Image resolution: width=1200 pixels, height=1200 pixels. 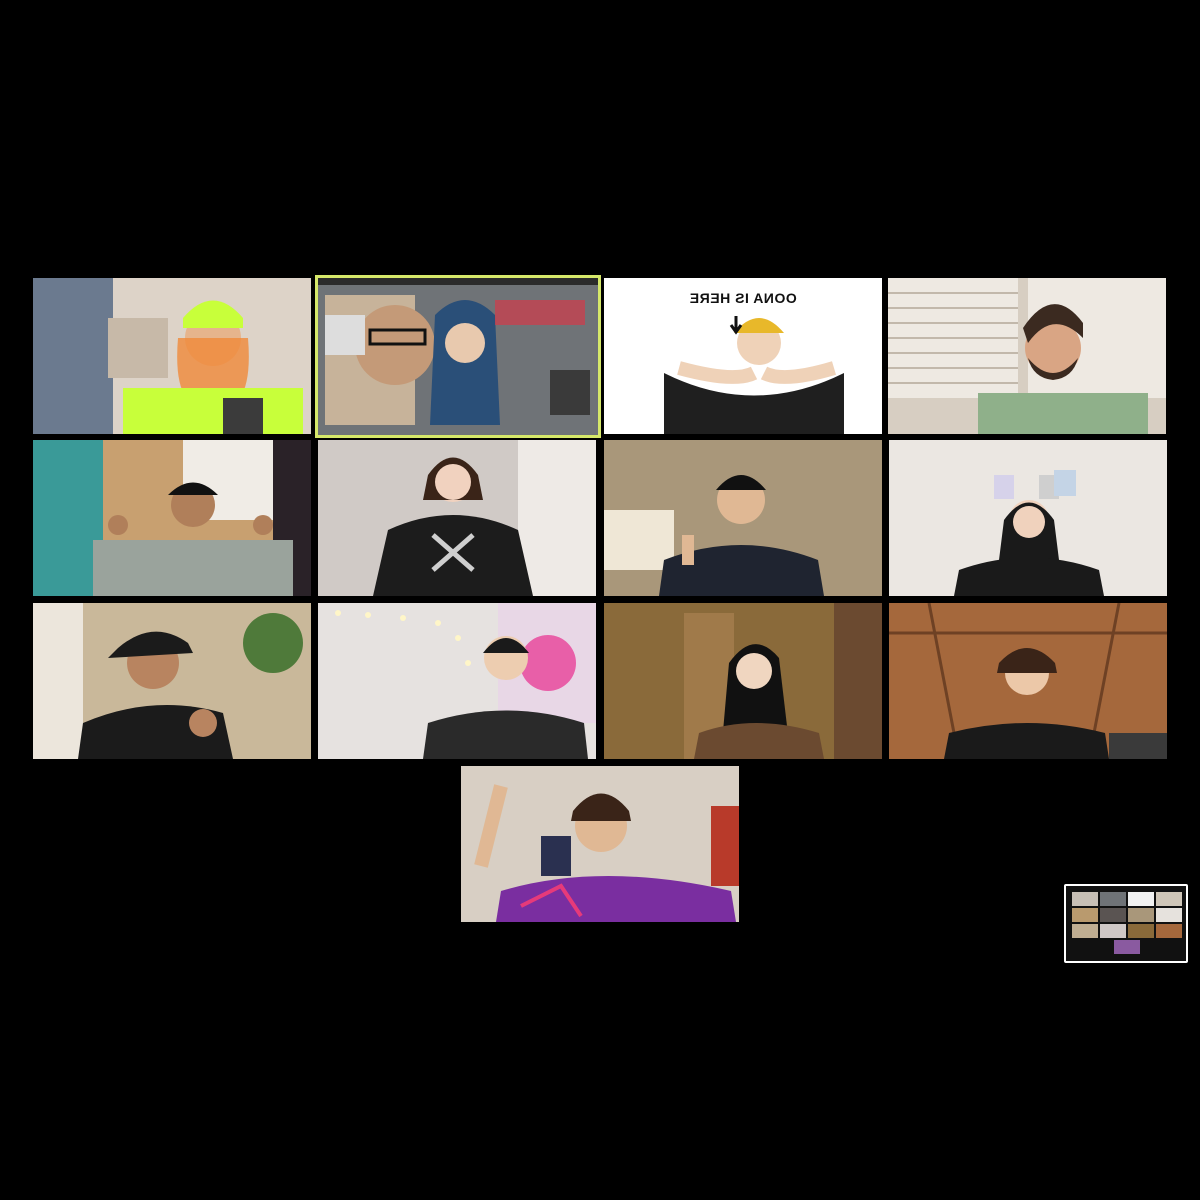 I want to click on video-tile-active-speaker, so click(x=458, y=356).